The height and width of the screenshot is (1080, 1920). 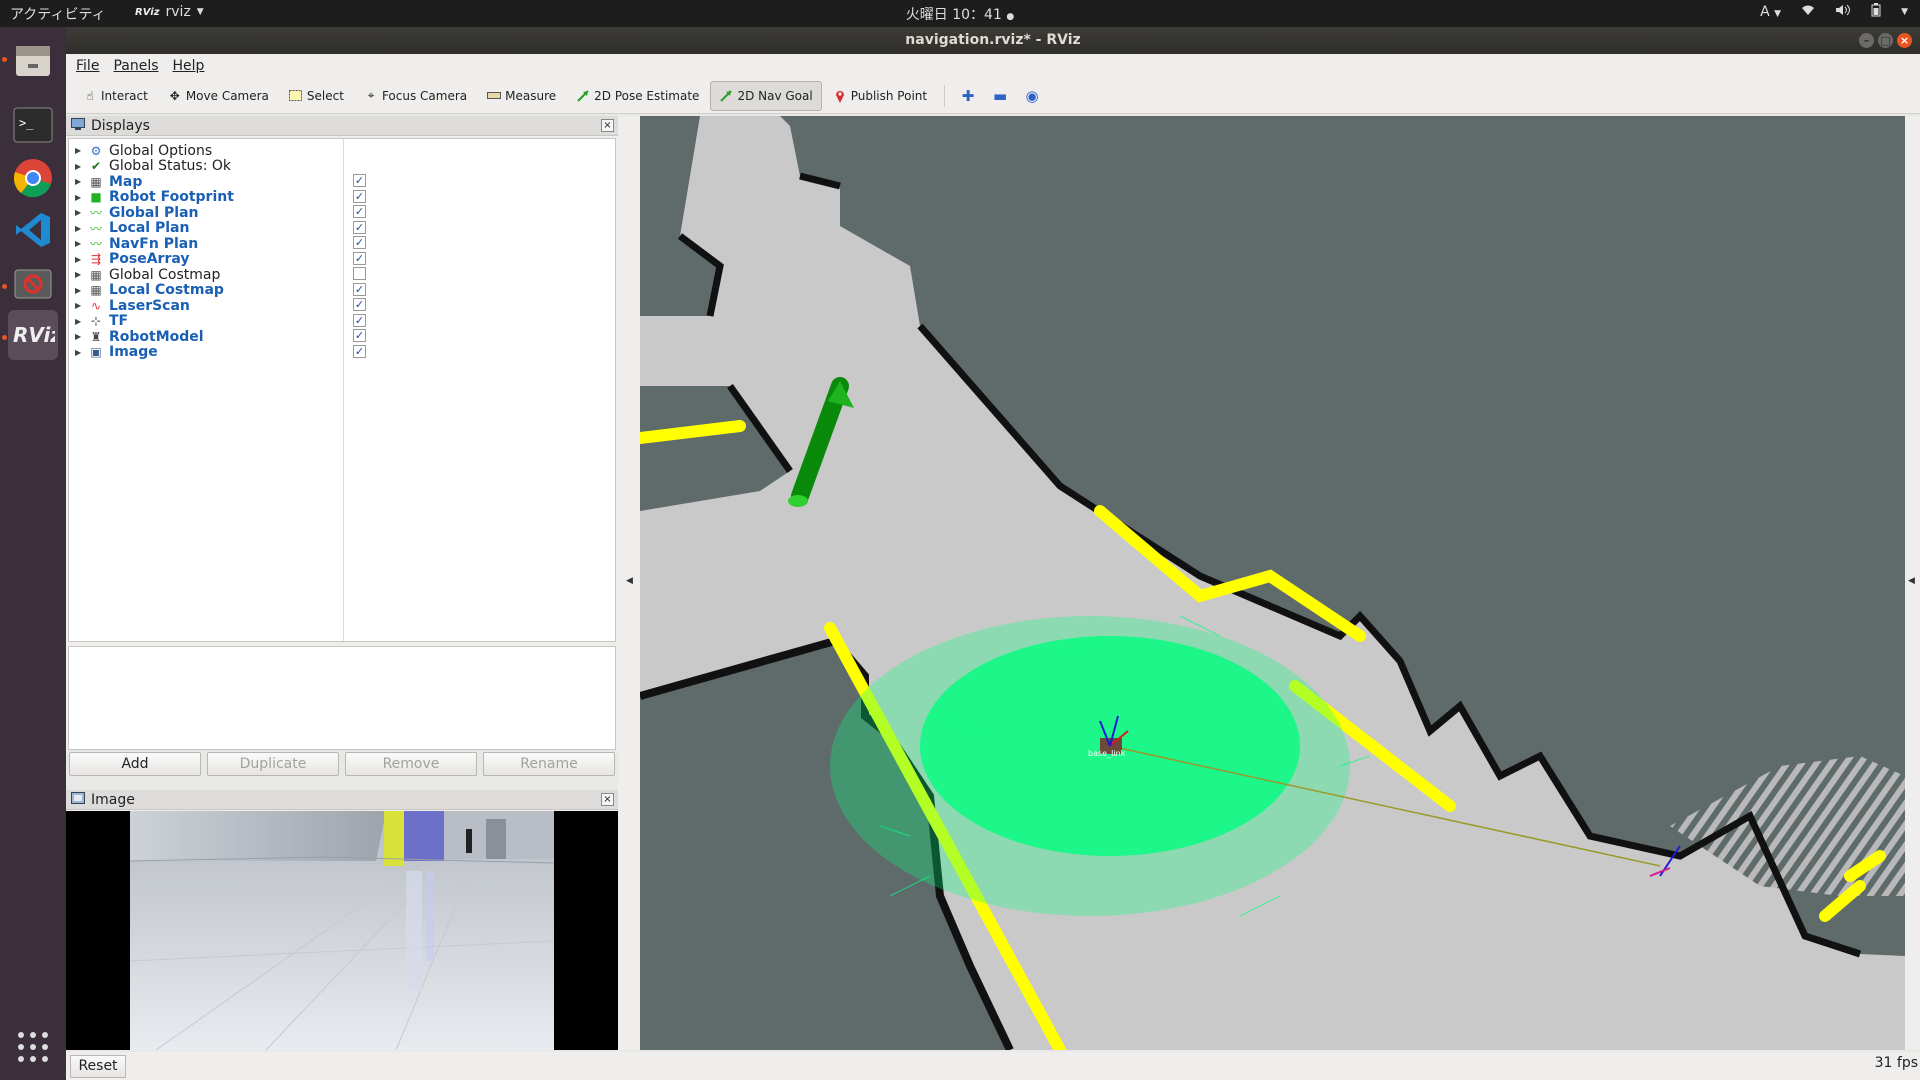 I want to click on image-panel-header: Image ×, so click(x=342, y=800).